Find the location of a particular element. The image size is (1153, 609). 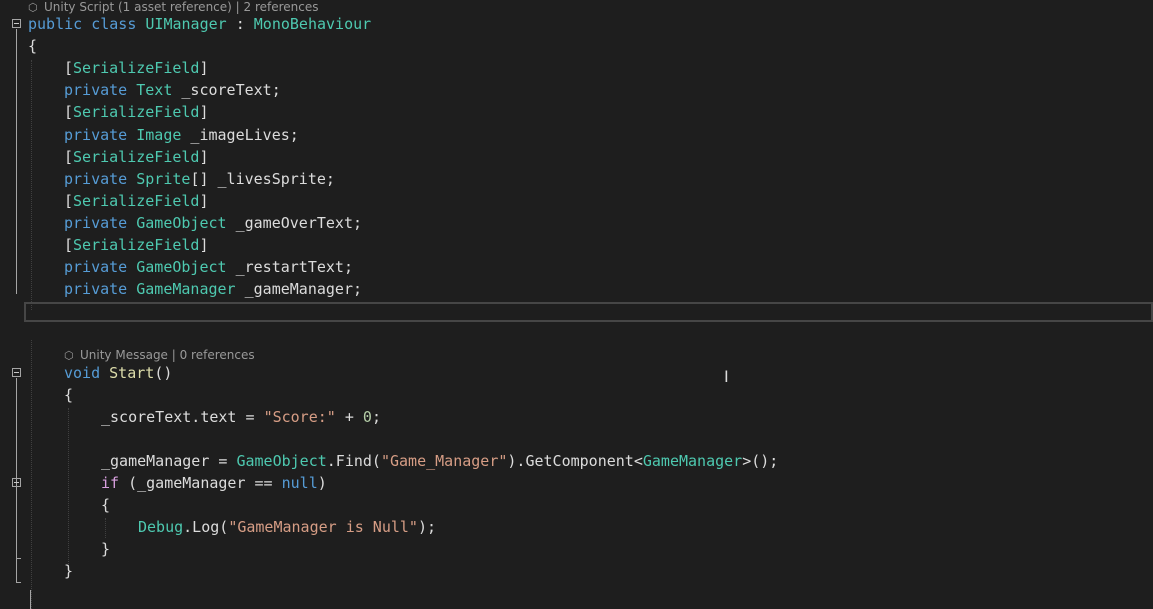

codelens-start-text: Unity Message | 0 references is located at coordinates (167, 355).